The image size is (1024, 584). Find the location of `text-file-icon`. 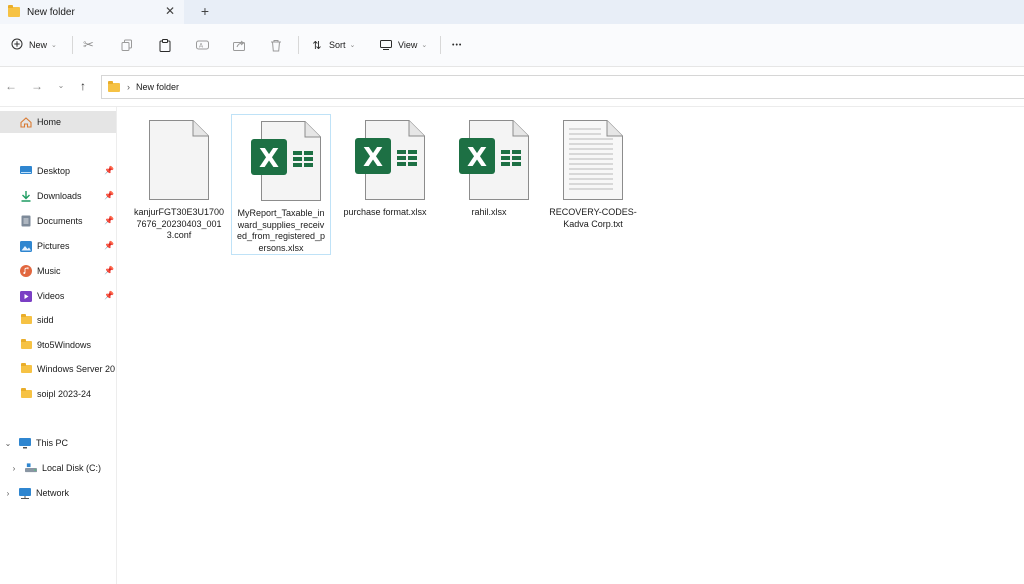

text-file-icon is located at coordinates (593, 160).